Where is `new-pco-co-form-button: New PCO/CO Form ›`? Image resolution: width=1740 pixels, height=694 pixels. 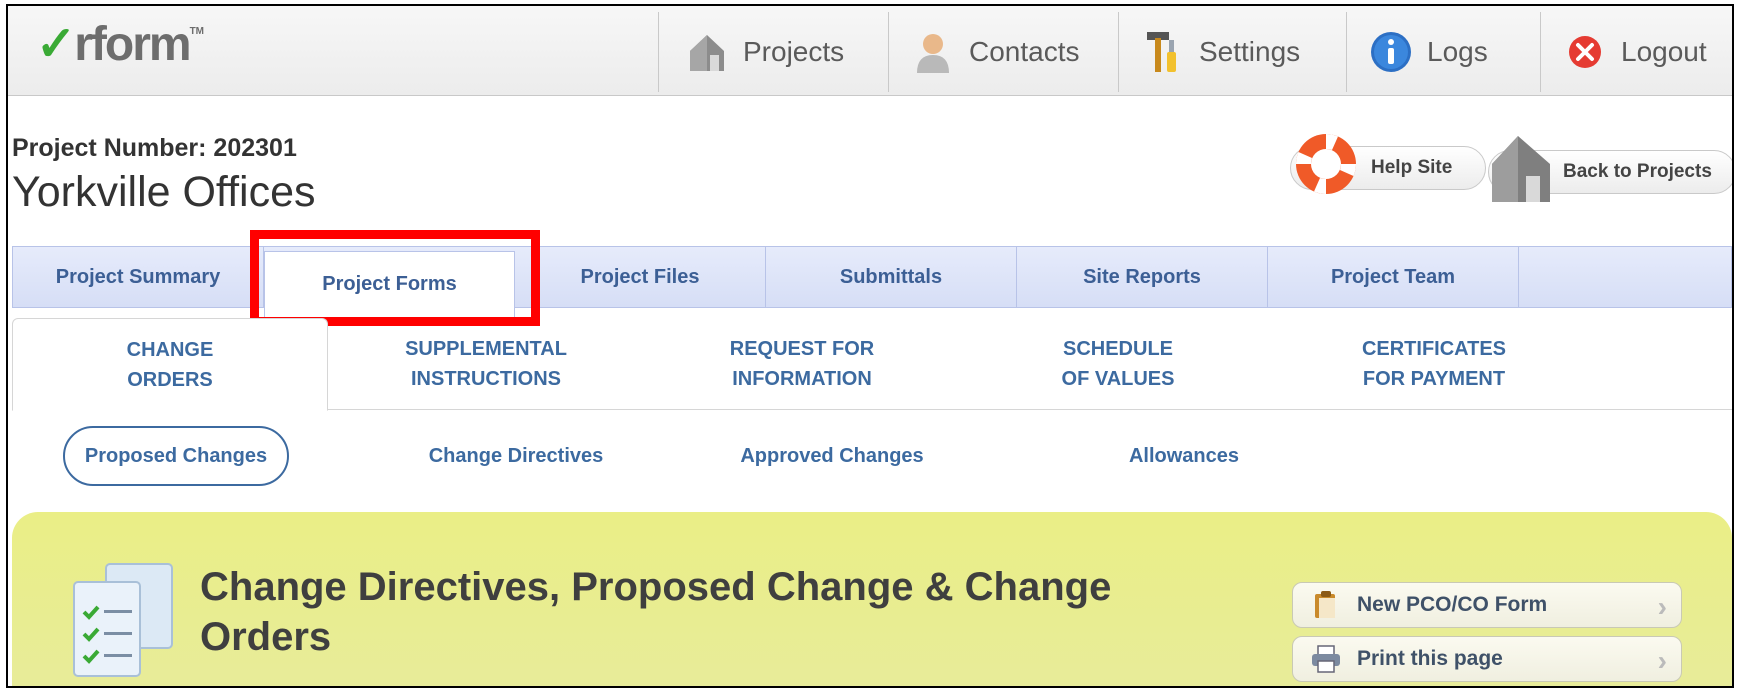 new-pco-co-form-button: New PCO/CO Form › is located at coordinates (1487, 605).